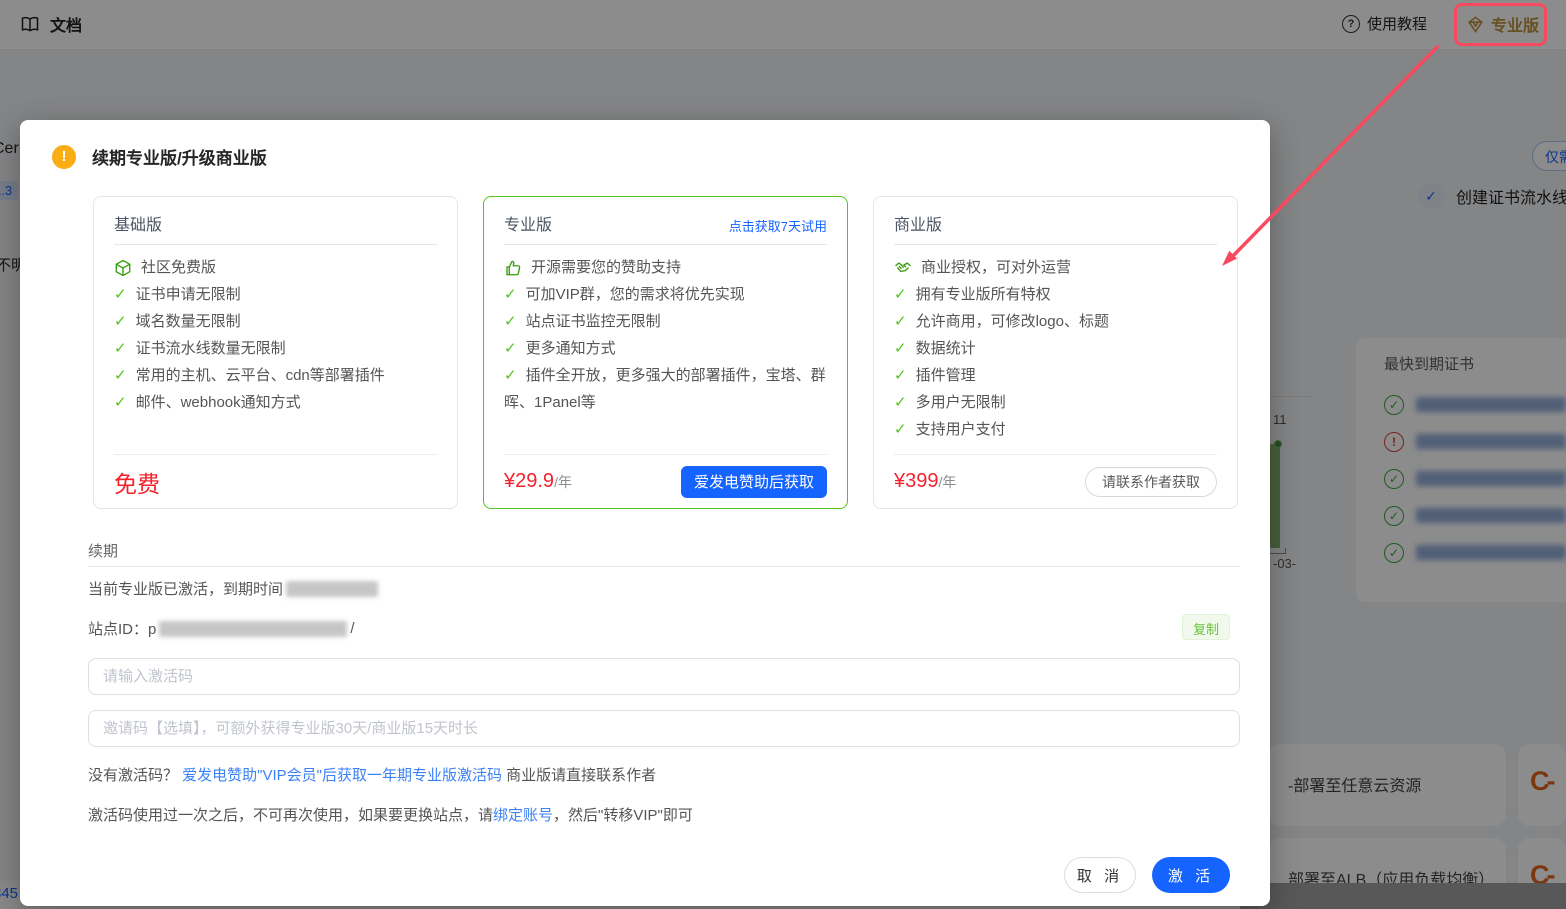 The image size is (1566, 909). What do you see at coordinates (138, 225) in the screenshot?
I see `plan-name: 基础版` at bounding box center [138, 225].